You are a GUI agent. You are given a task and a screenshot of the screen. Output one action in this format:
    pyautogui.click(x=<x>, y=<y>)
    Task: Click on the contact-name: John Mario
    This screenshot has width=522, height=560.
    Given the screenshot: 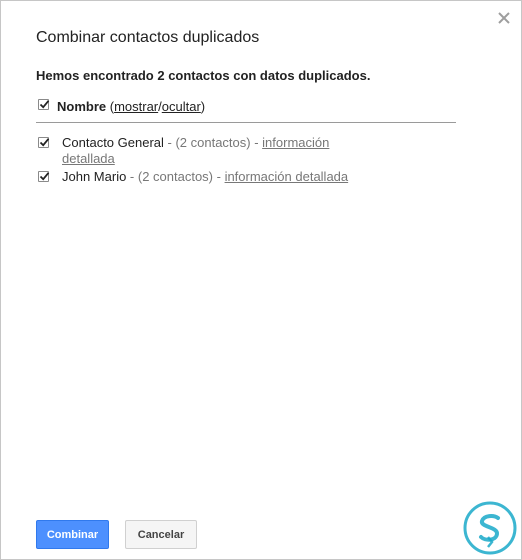 What is the action you would take?
    pyautogui.click(x=94, y=176)
    